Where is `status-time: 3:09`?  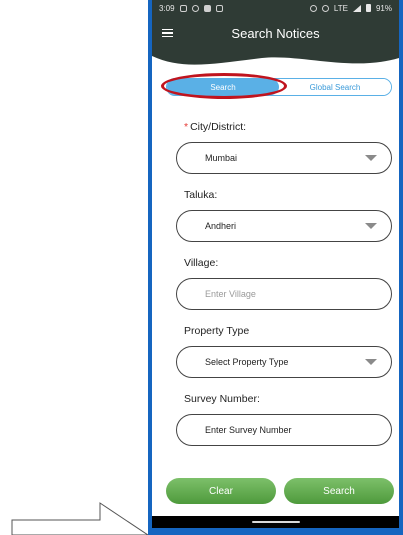 status-time: 3:09 is located at coordinates (167, 8).